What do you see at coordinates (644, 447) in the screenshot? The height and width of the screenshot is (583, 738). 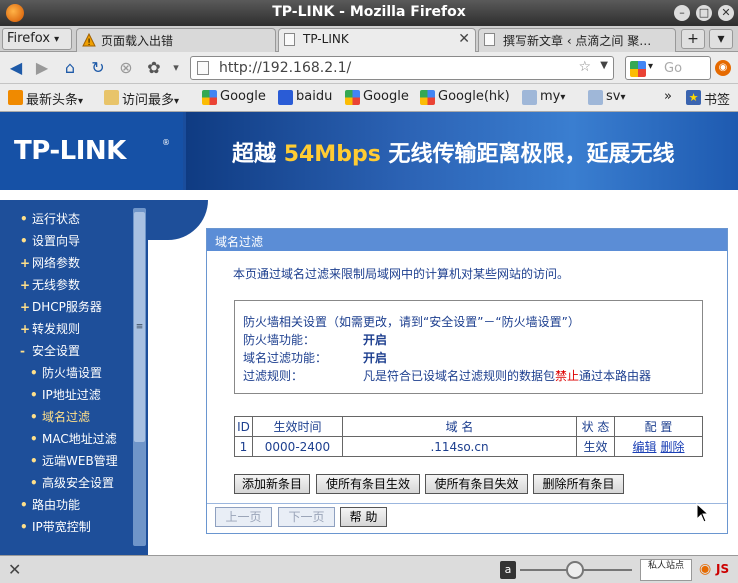 I see `edit-link: 编辑` at bounding box center [644, 447].